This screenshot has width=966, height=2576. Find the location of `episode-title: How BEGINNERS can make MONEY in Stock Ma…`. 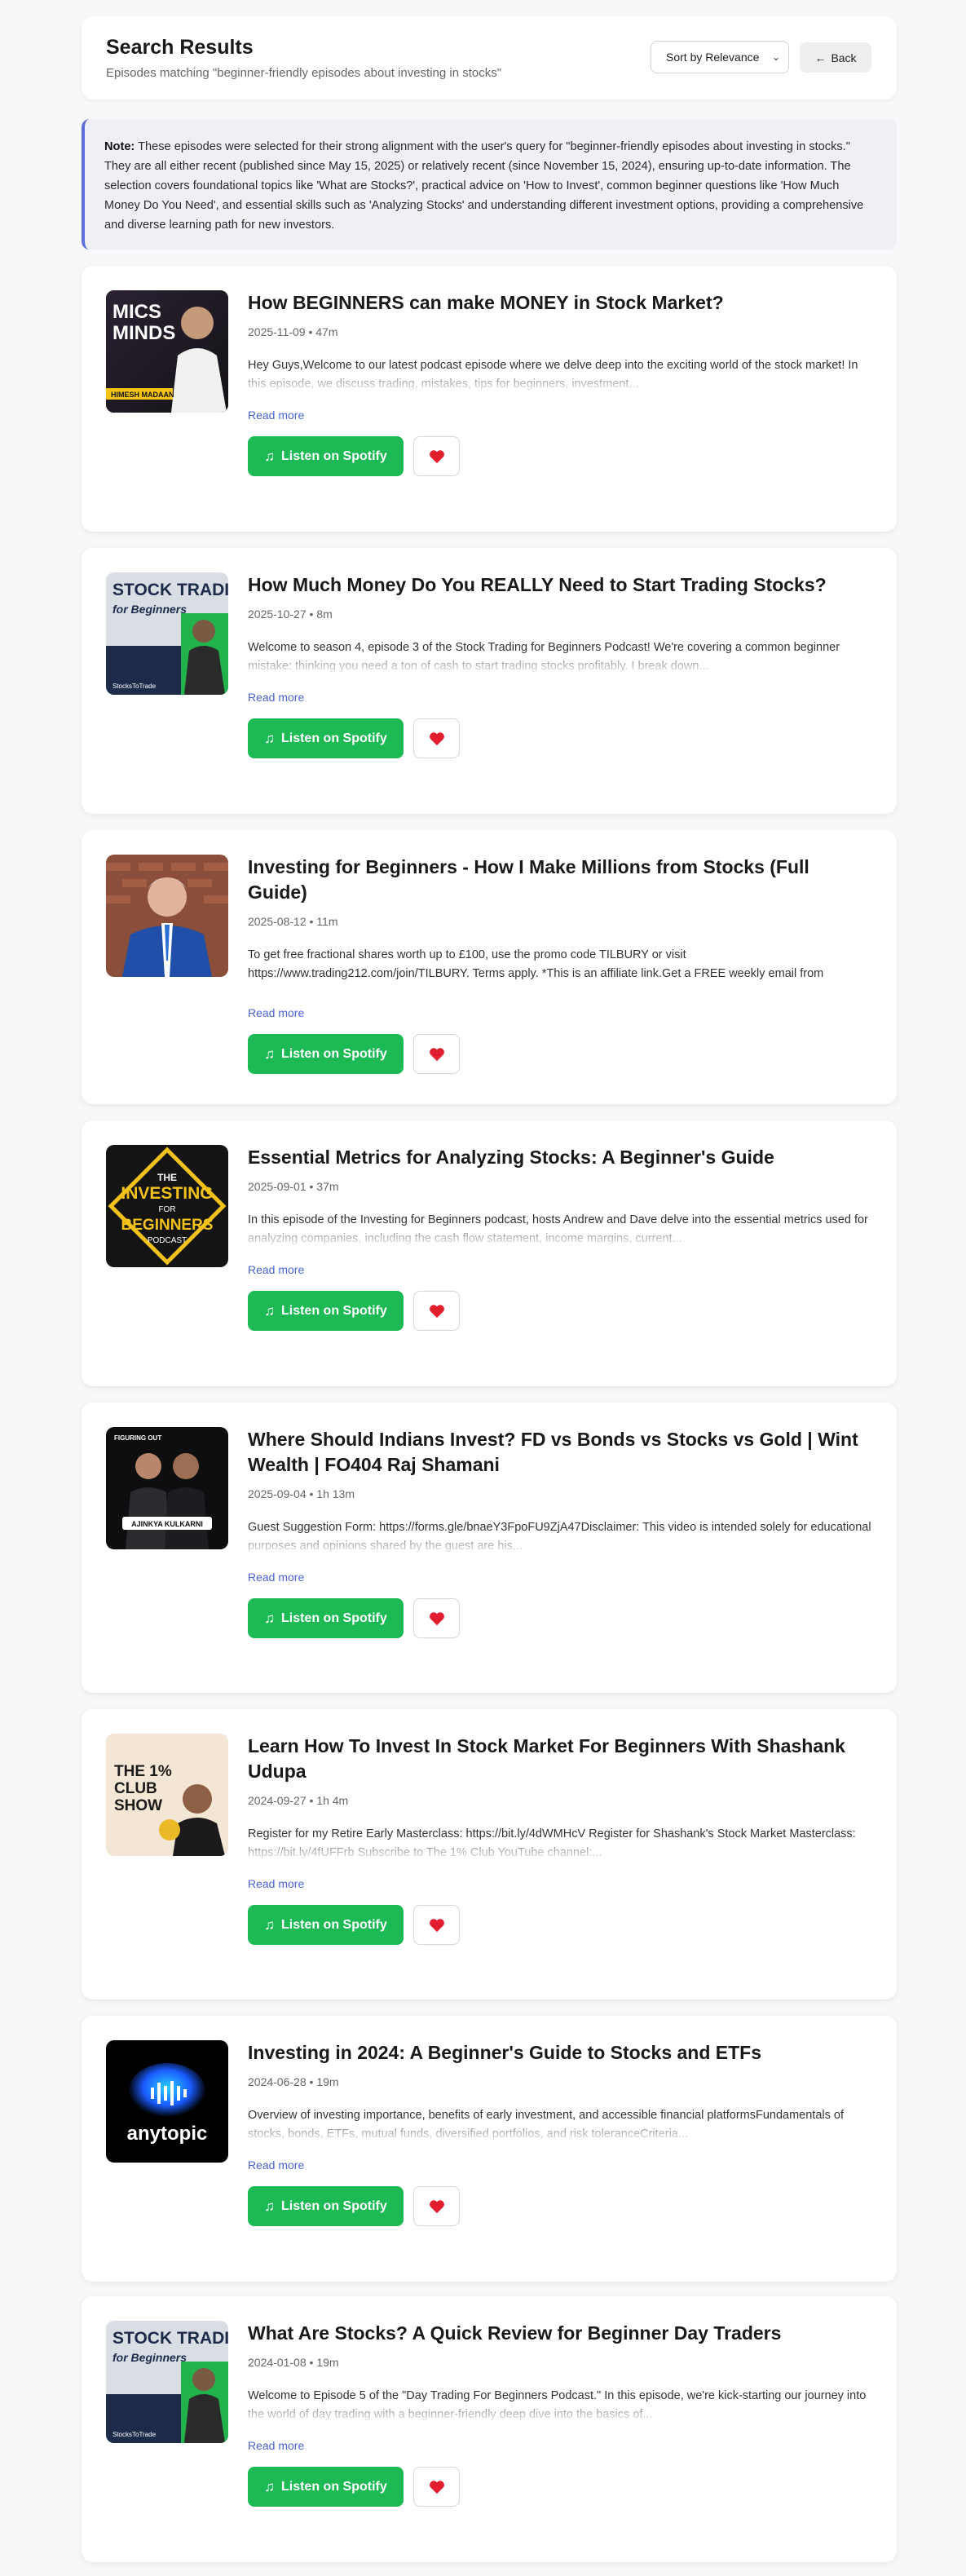

episode-title: How BEGINNERS can make MONEY in Stock Ma… is located at coordinates (560, 303).